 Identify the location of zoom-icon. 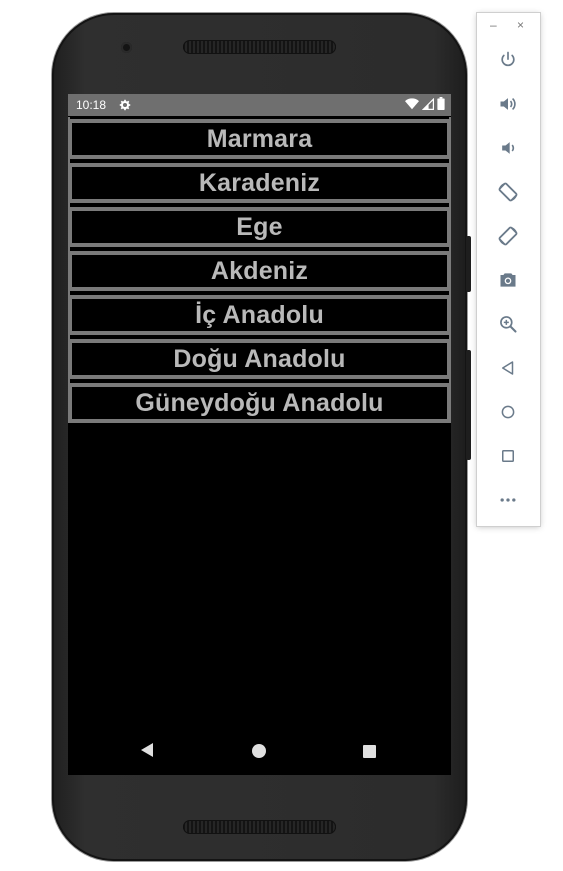
(508, 324).